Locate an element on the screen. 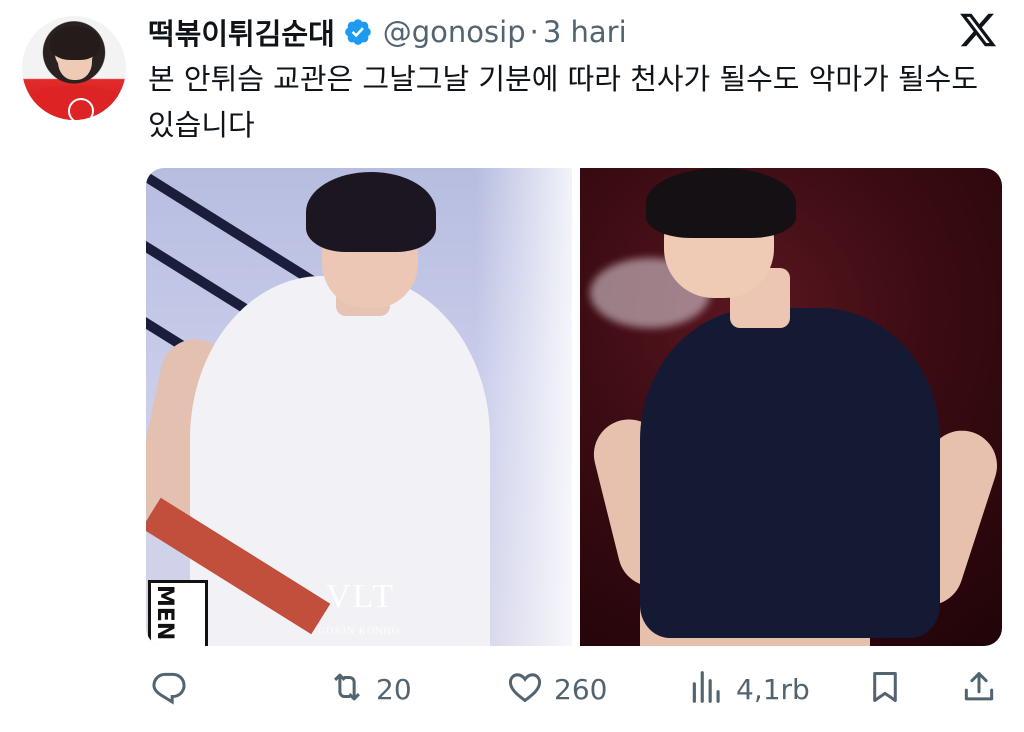 The width and height of the screenshot is (1024, 732). men-tag: MEN is located at coordinates (178, 613).